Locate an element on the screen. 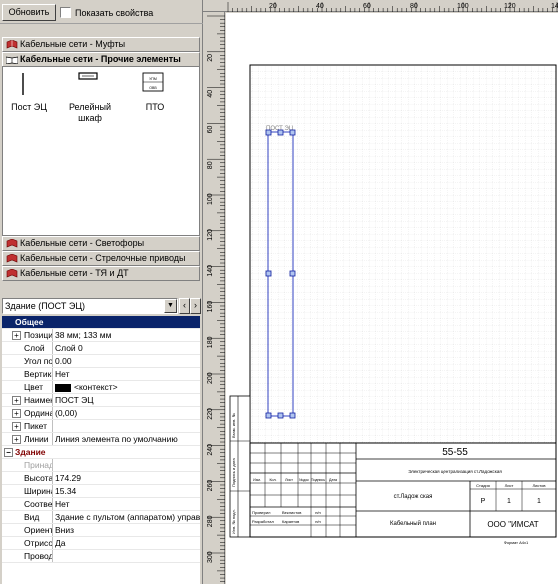 The height and width of the screenshot is (584, 558). handle-right is located at coordinates (292, 273).